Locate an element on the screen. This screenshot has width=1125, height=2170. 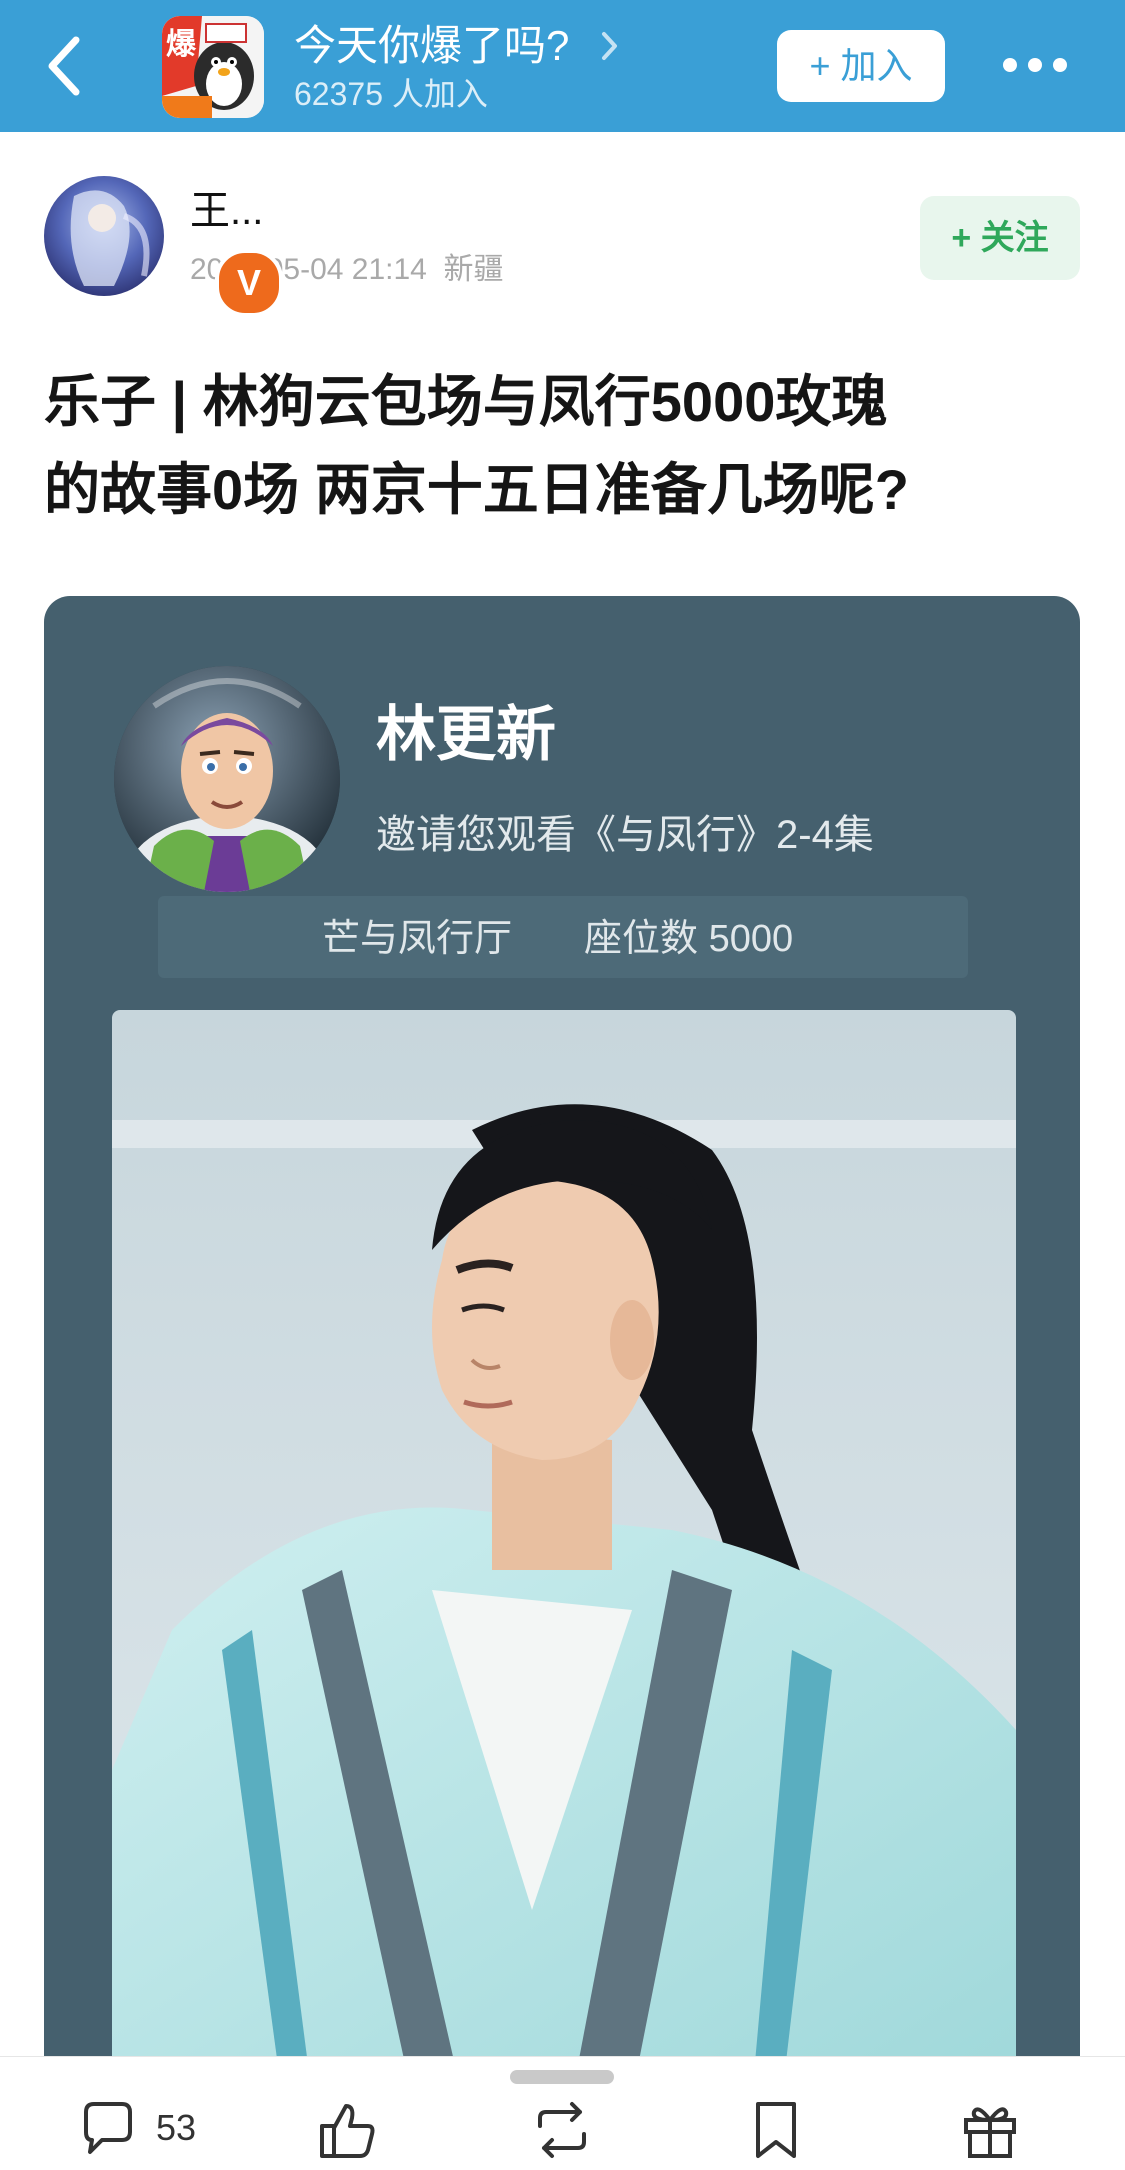
verified-badge: V is located at coordinates (249, 283).